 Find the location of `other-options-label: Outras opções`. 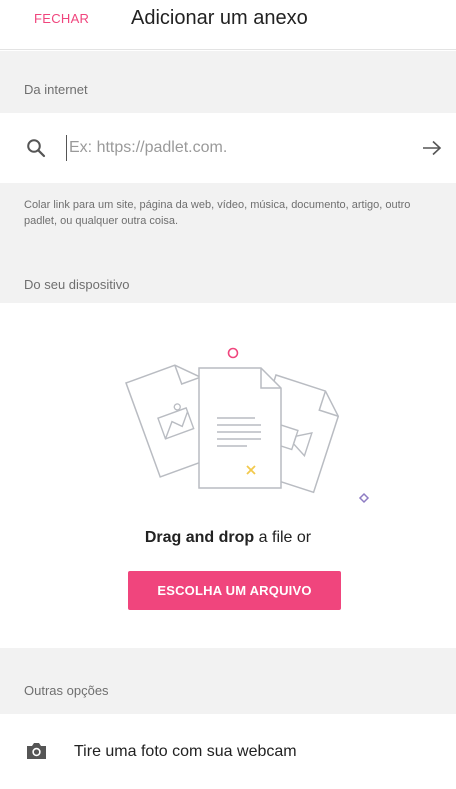

other-options-label: Outras opções is located at coordinates (66, 690).